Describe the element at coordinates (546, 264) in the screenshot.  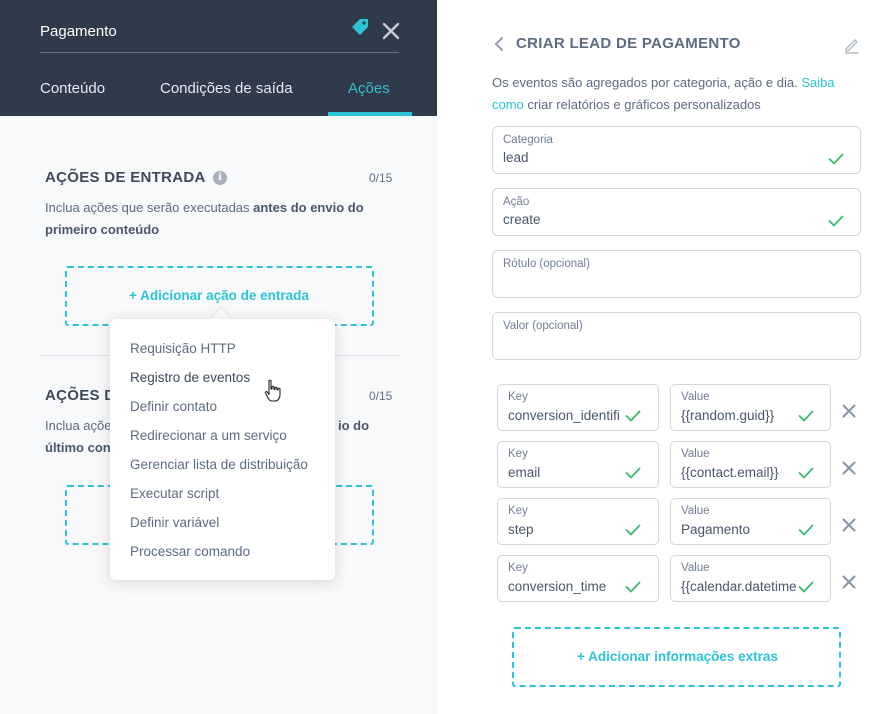
I see `label-field-label: Rótulo (opcional)` at that location.